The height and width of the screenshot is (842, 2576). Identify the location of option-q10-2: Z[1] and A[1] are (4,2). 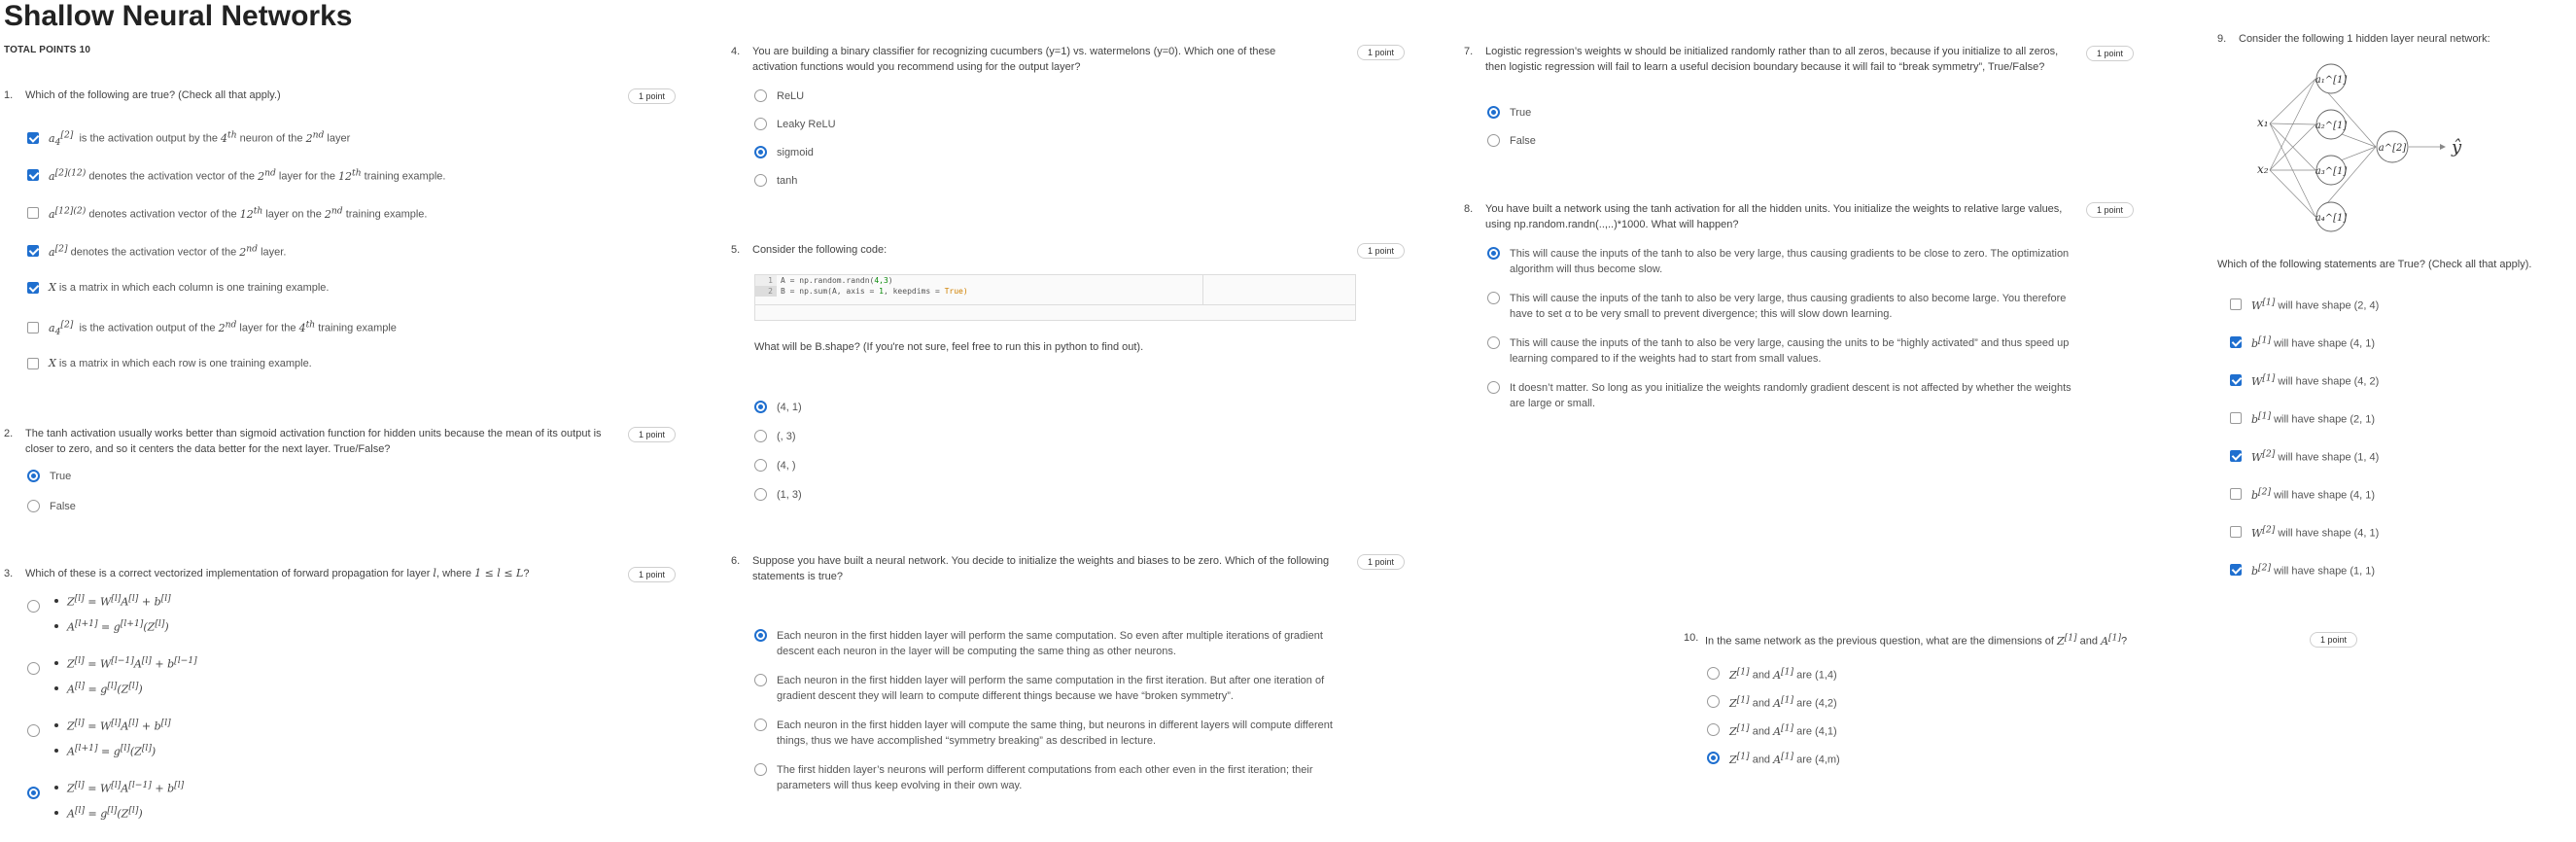
(1772, 702).